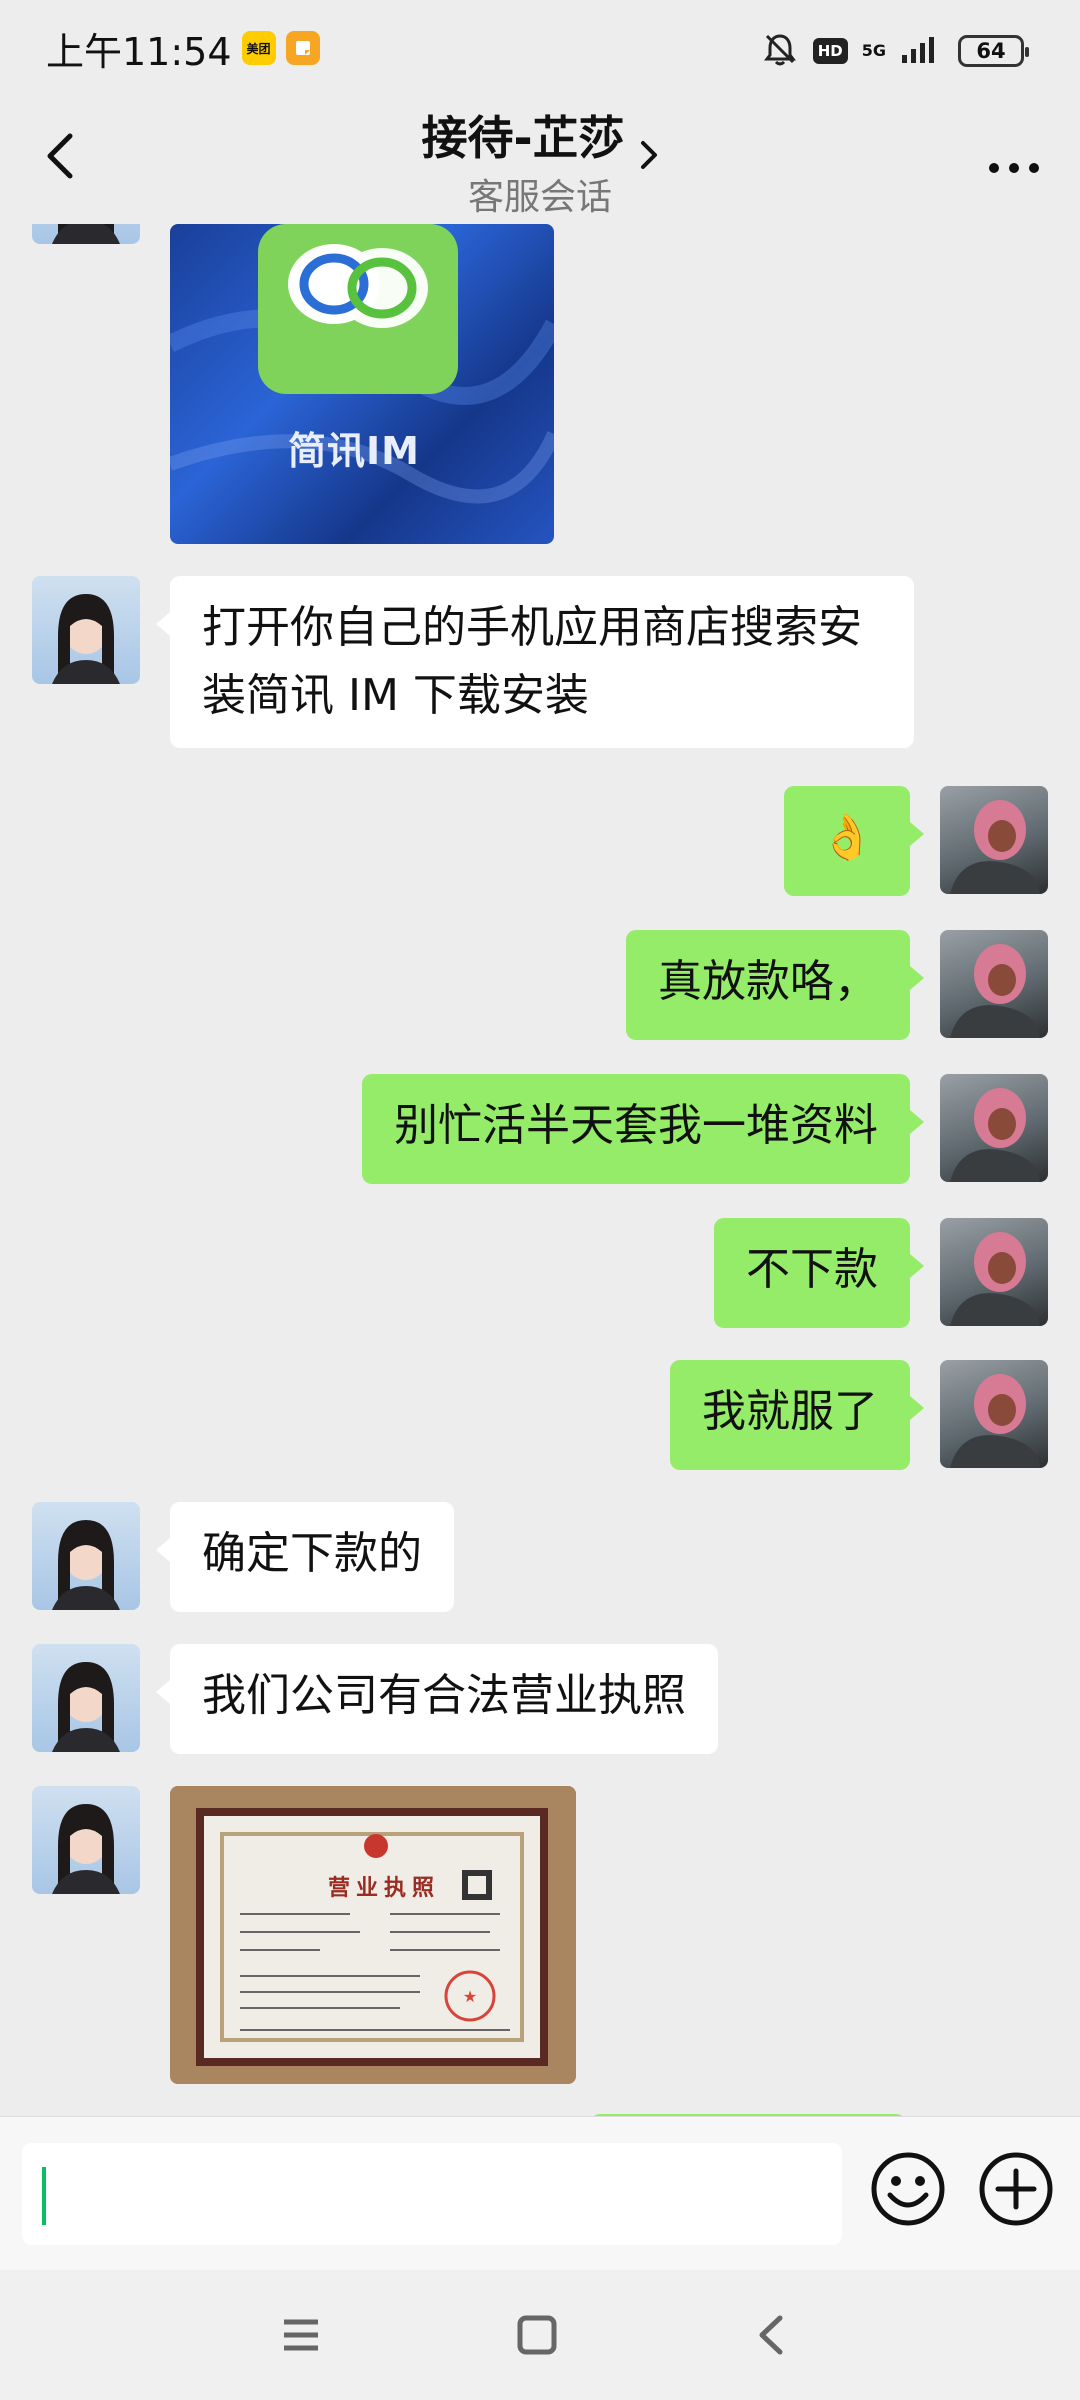 The image size is (1080, 2400). Describe the element at coordinates (847, 837) in the screenshot. I see `ok-hand-emoji: 👌` at that location.